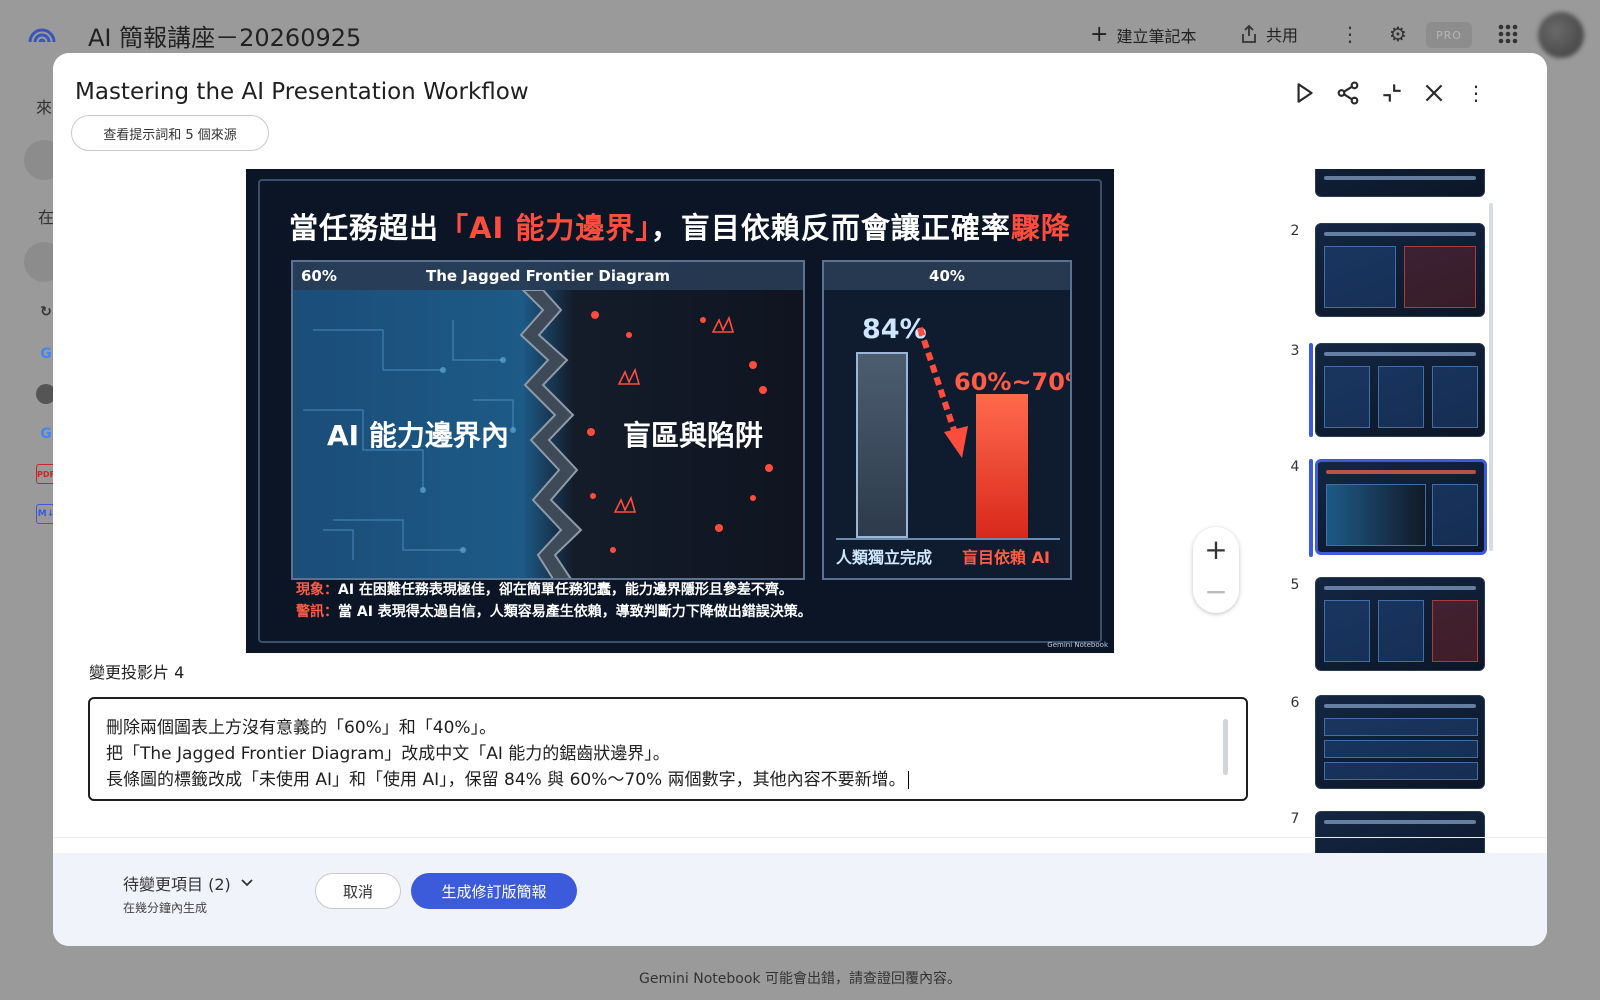 Image resolution: width=1600 pixels, height=1000 pixels. What do you see at coordinates (575, 612) in the screenshot?
I see `note-warning-text: 當 AI 表現得太過自信，人類容易產生依賴，導致判斷力下降做出錯誤決策。` at bounding box center [575, 612].